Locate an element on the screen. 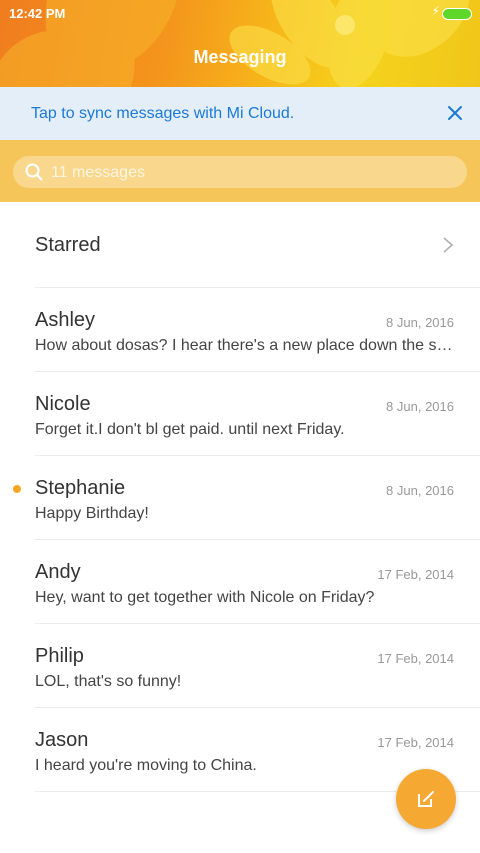 This screenshot has width=480, height=853. contact-name: Ashley is located at coordinates (65, 320).